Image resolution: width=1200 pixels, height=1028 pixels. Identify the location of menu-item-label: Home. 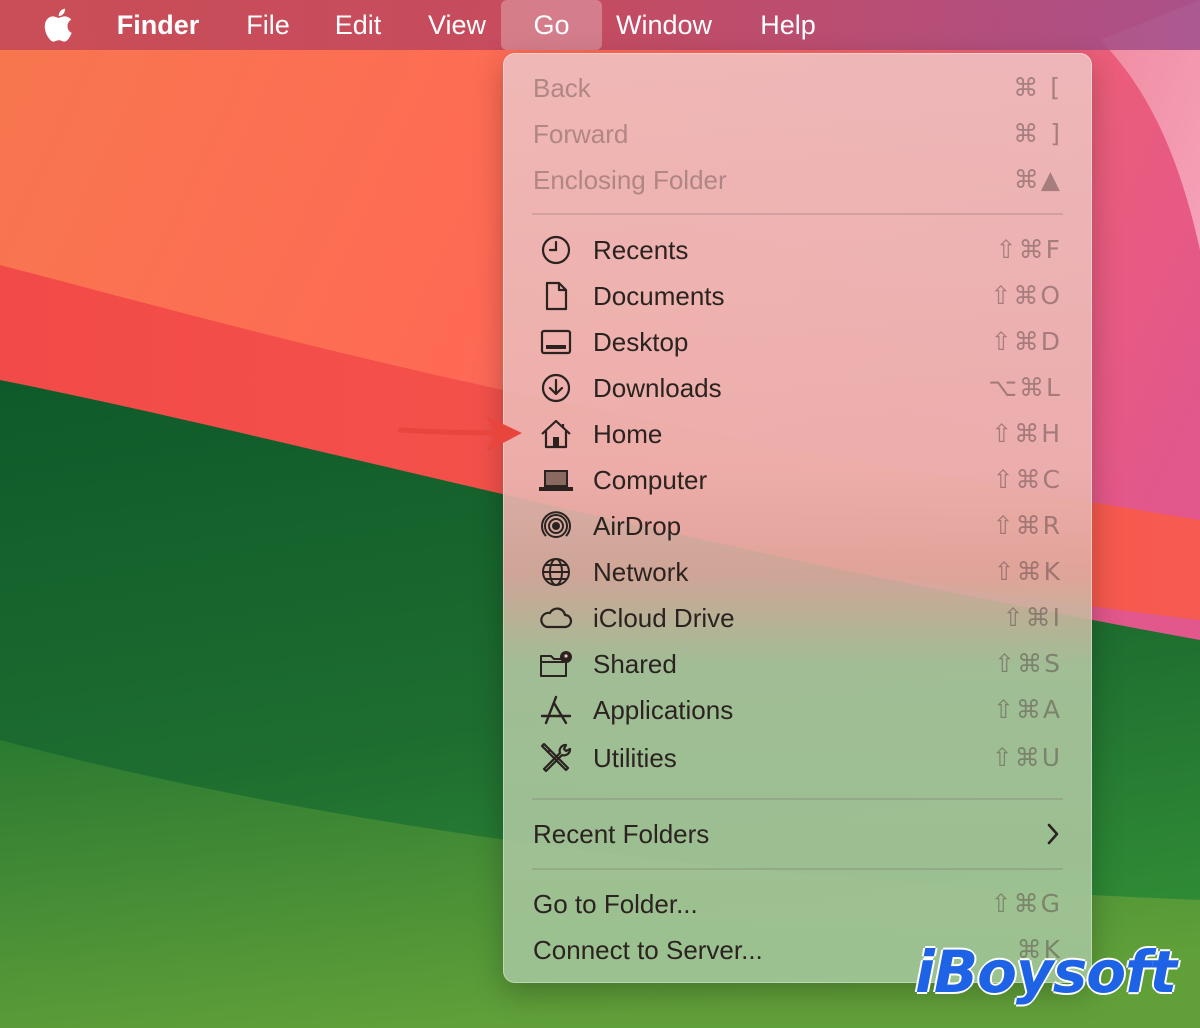
(628, 434).